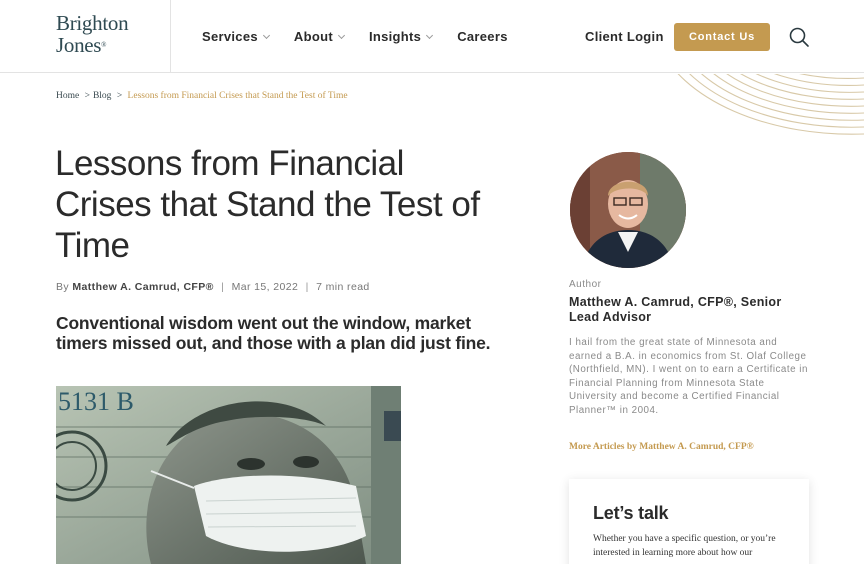 The image size is (864, 564). I want to click on contact-us-button: Contact Us, so click(722, 37).